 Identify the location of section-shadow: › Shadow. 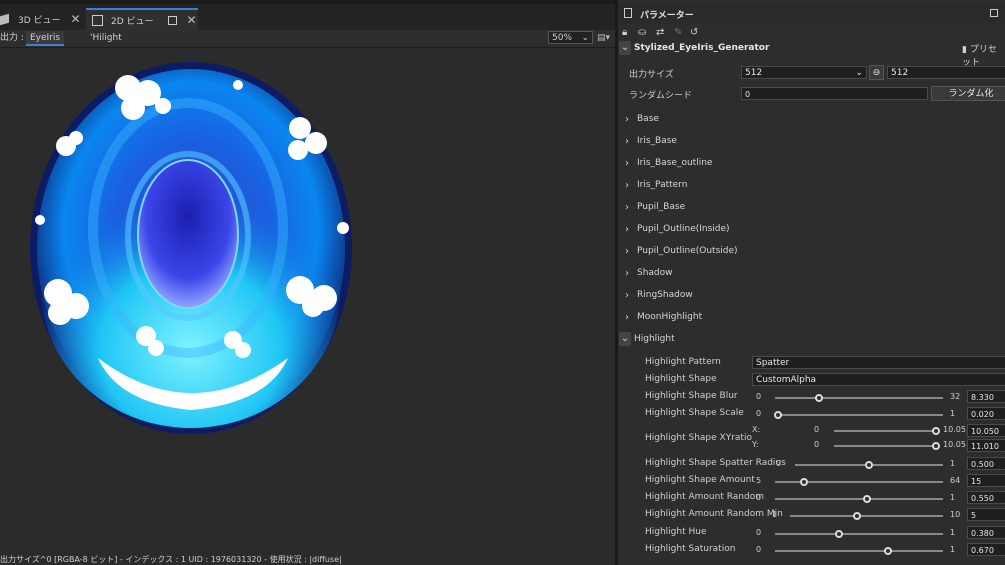
(811, 273).